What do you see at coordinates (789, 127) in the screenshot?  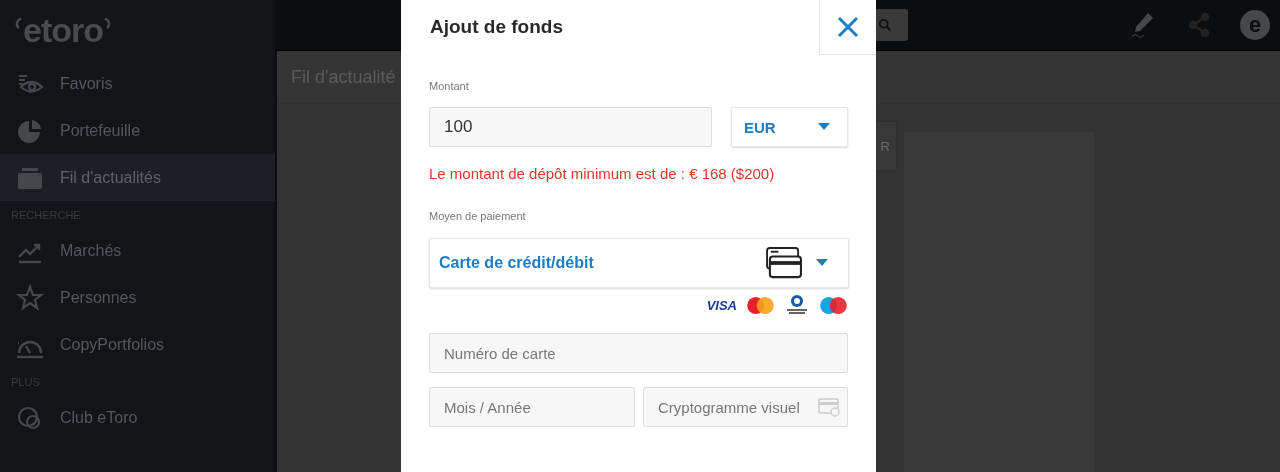 I see `currency-dropdown: EUR` at bounding box center [789, 127].